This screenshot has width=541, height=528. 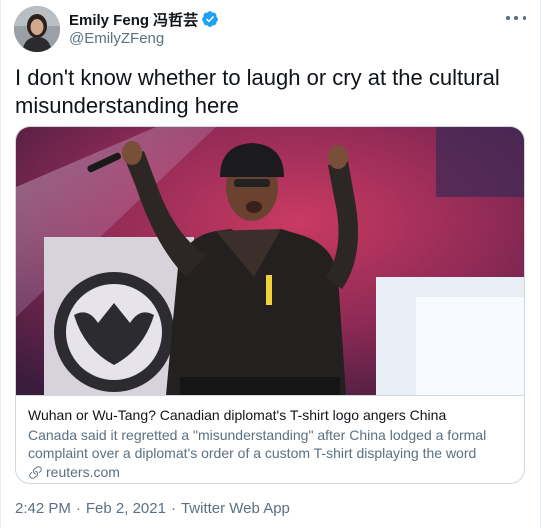 I want to click on link-icon, so click(x=35, y=472).